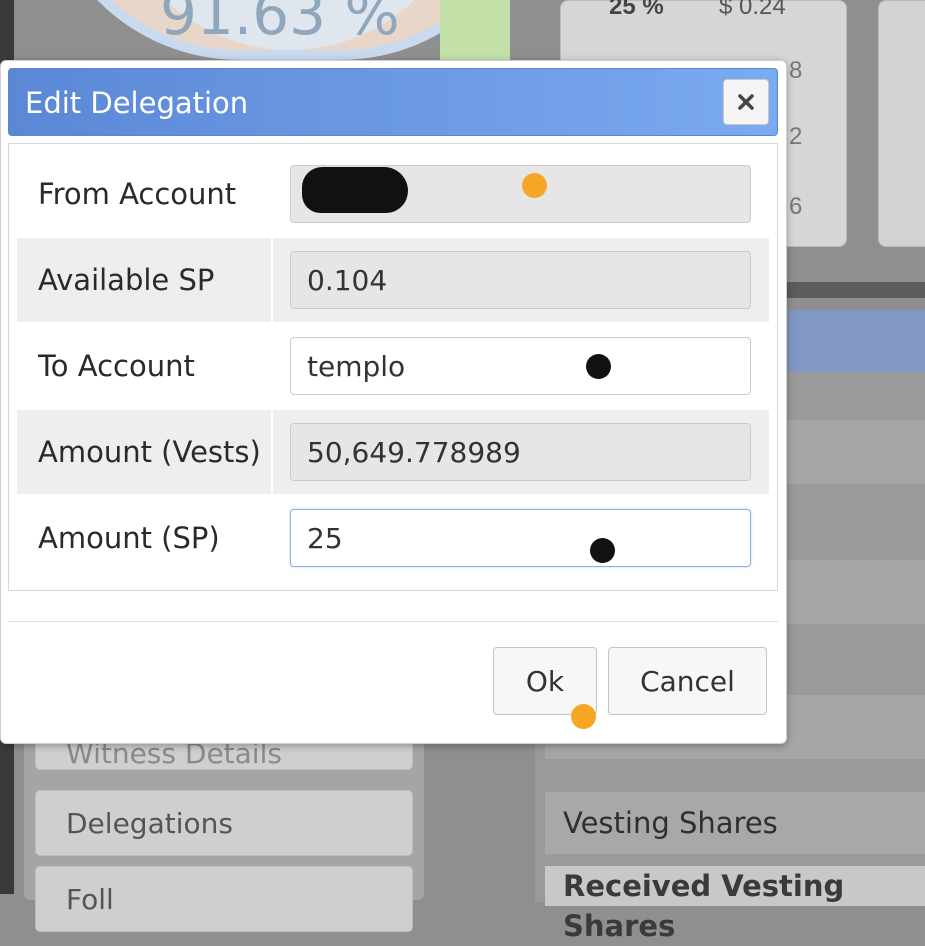  I want to click on dialog-titlebar: Edit Delegation, so click(393, 102).